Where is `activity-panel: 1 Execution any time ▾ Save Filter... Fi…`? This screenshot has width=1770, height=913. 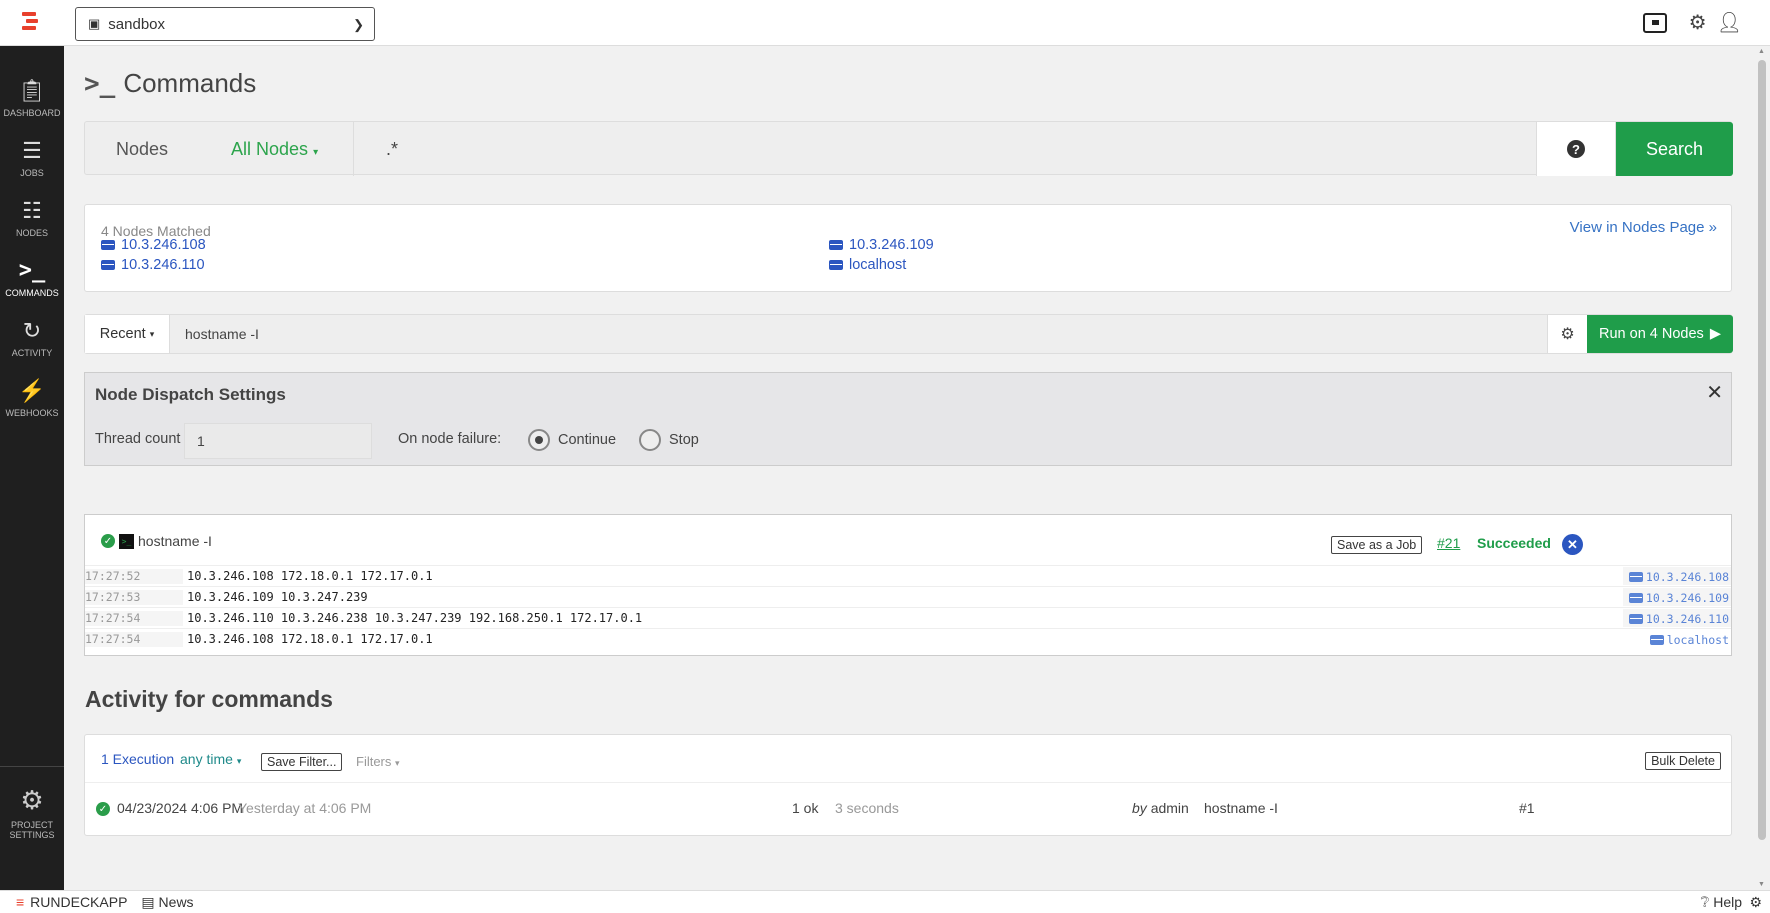 activity-panel: 1 Execution any time ▾ Save Filter... Fi… is located at coordinates (908, 785).